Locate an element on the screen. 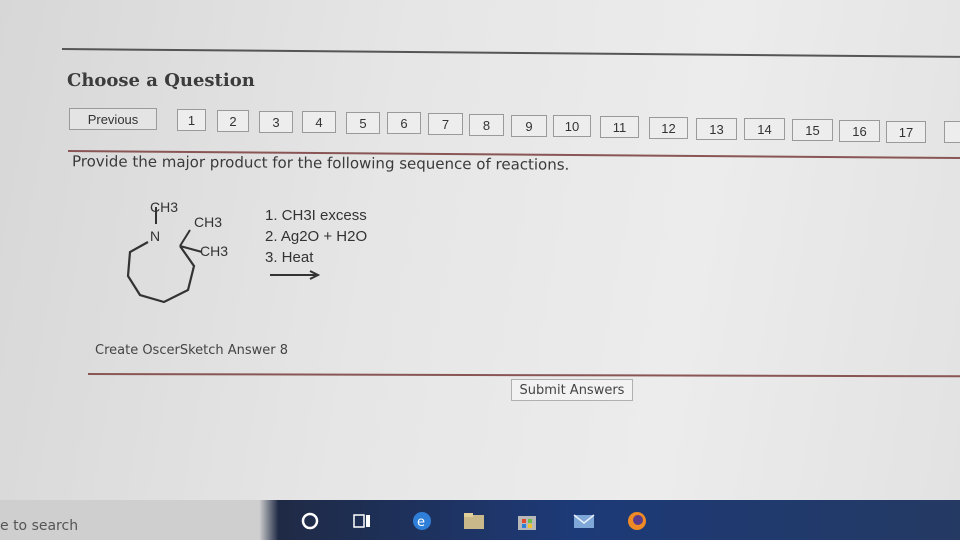 The width and height of the screenshot is (960, 540). methyl-top-bond is located at coordinates (185, 238).